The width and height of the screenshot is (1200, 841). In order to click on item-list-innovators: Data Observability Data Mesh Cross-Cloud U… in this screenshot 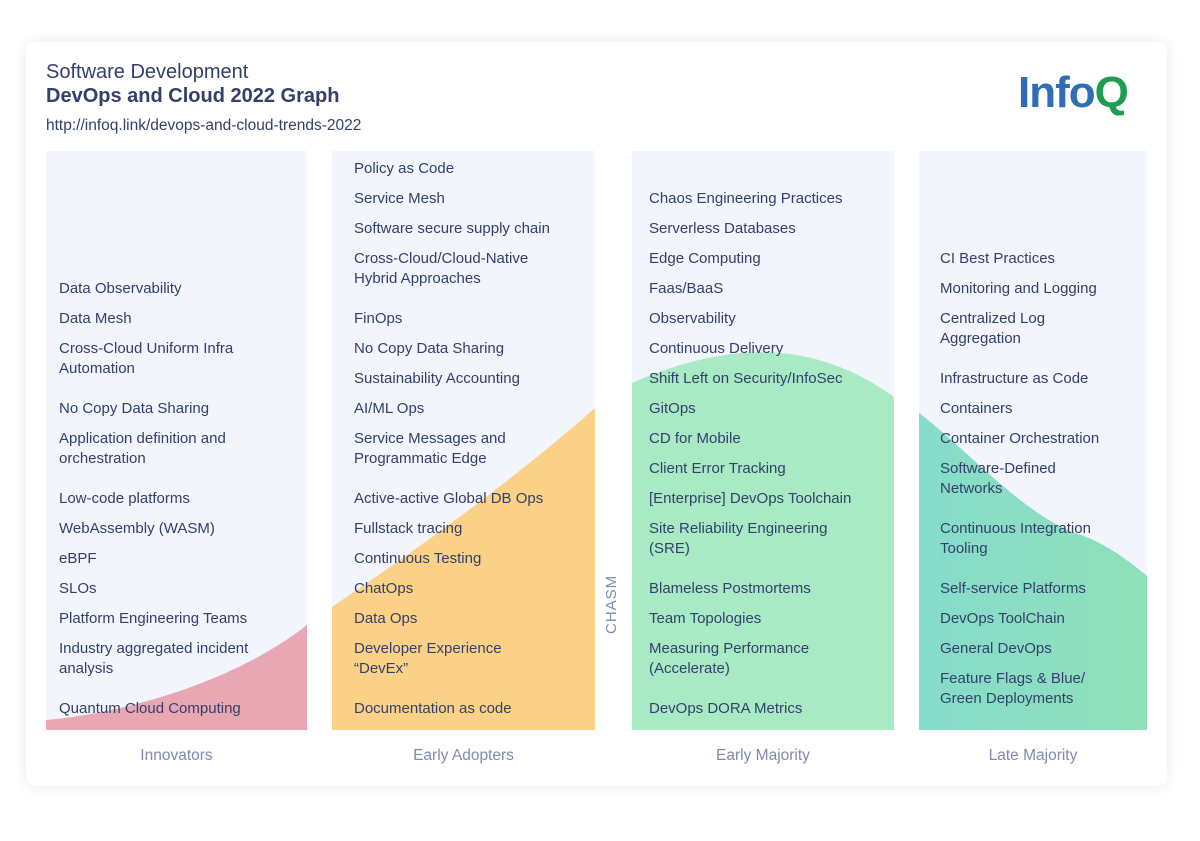, I will do `click(176, 440)`.